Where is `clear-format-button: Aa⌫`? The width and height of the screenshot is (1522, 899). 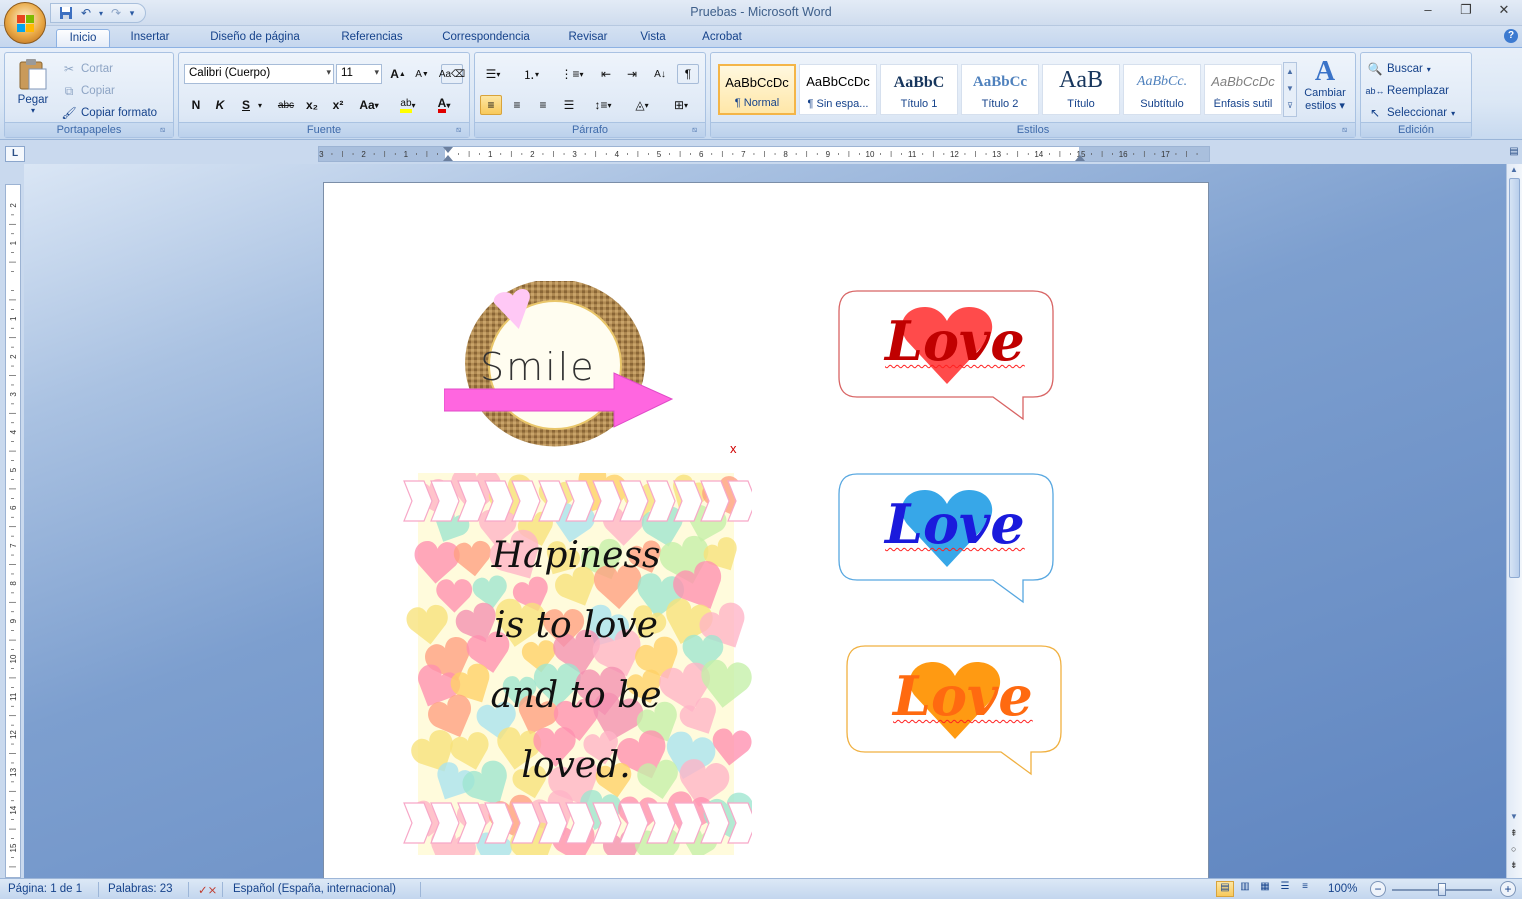 clear-format-button: Aa⌫ is located at coordinates (452, 74).